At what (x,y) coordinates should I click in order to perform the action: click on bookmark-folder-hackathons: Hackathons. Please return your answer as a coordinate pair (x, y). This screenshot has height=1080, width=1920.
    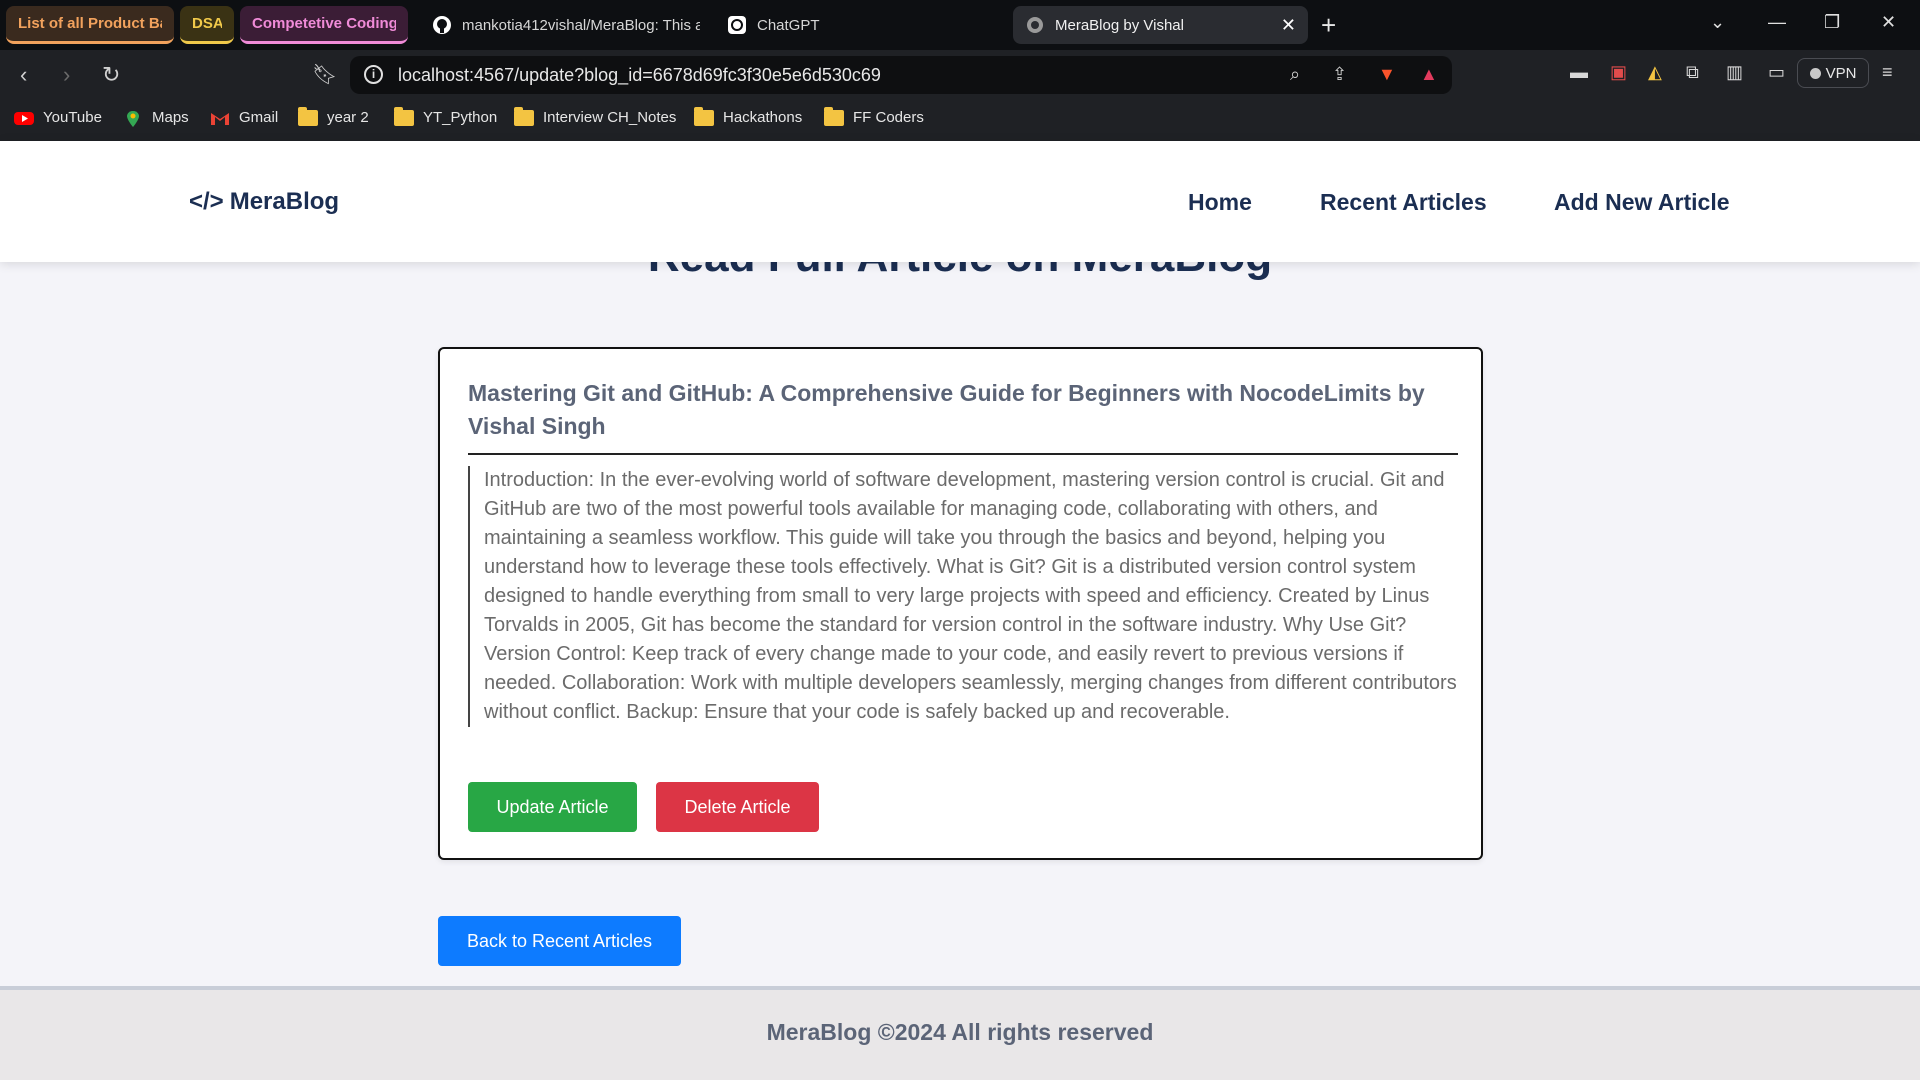
    Looking at the image, I should click on (748, 116).